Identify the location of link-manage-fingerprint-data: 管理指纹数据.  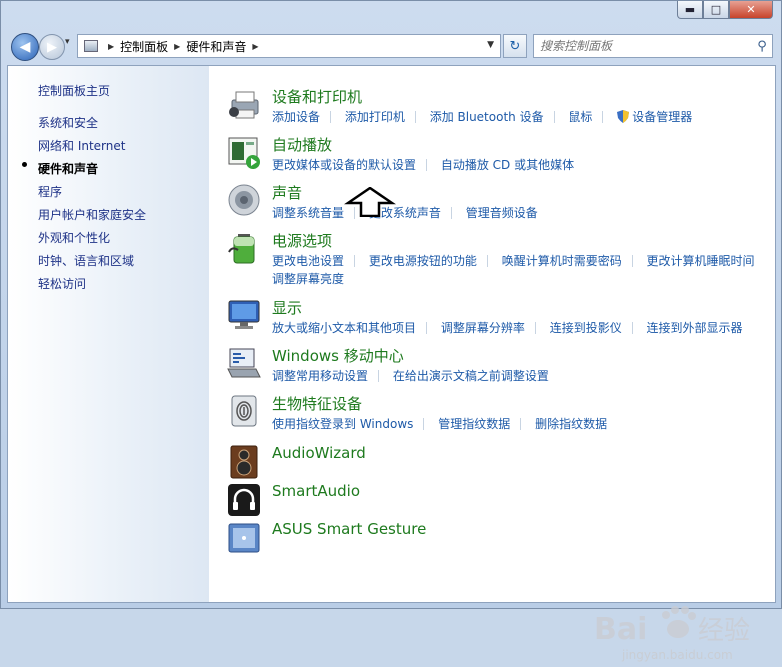
(474, 424).